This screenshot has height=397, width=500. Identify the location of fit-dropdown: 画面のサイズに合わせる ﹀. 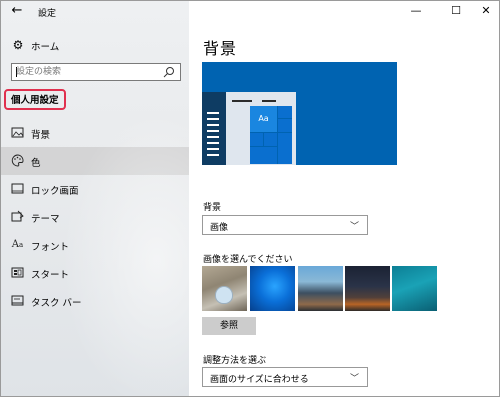
(285, 377).